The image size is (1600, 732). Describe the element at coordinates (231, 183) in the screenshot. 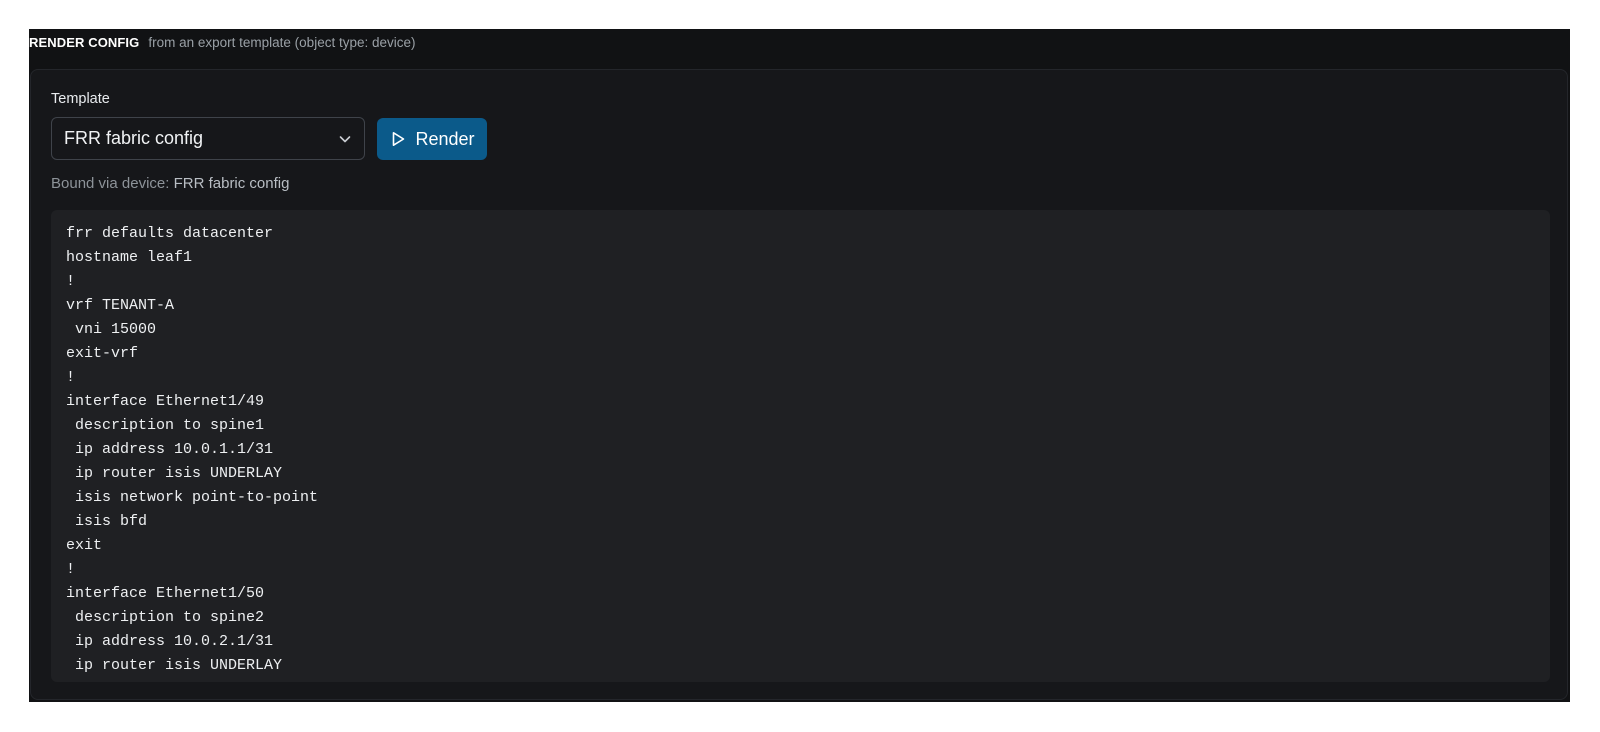

I see `bound-template-name: FRR fabric config` at that location.